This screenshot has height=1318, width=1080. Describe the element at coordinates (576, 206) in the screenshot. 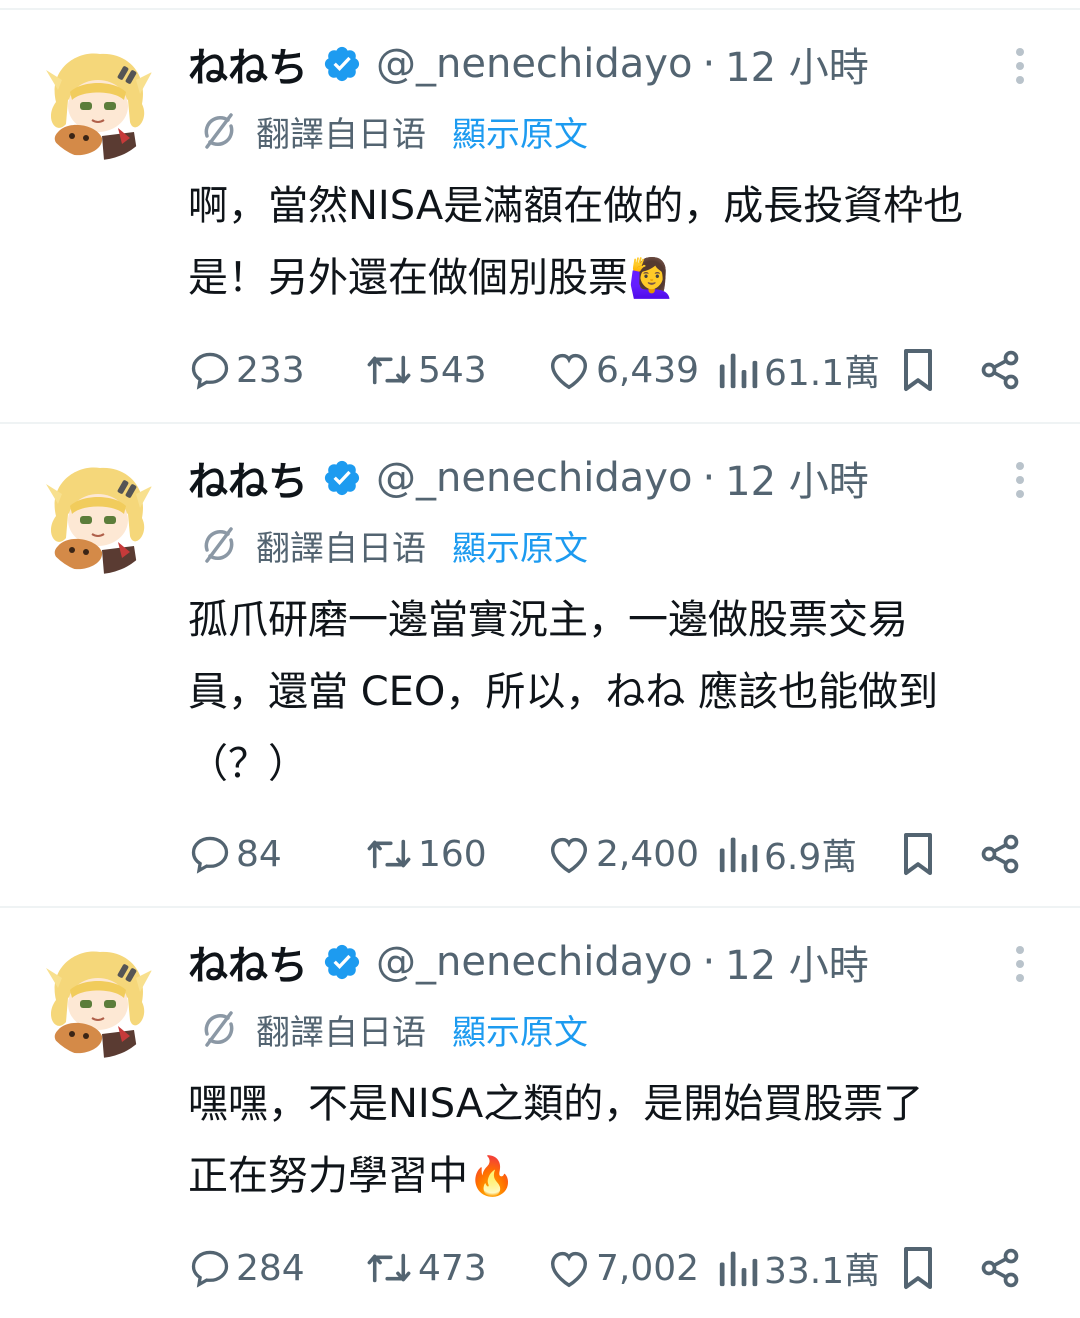

I see `tweet-text-line: 啊，當然NISA是滿額在做的，成長投資枠也` at that location.